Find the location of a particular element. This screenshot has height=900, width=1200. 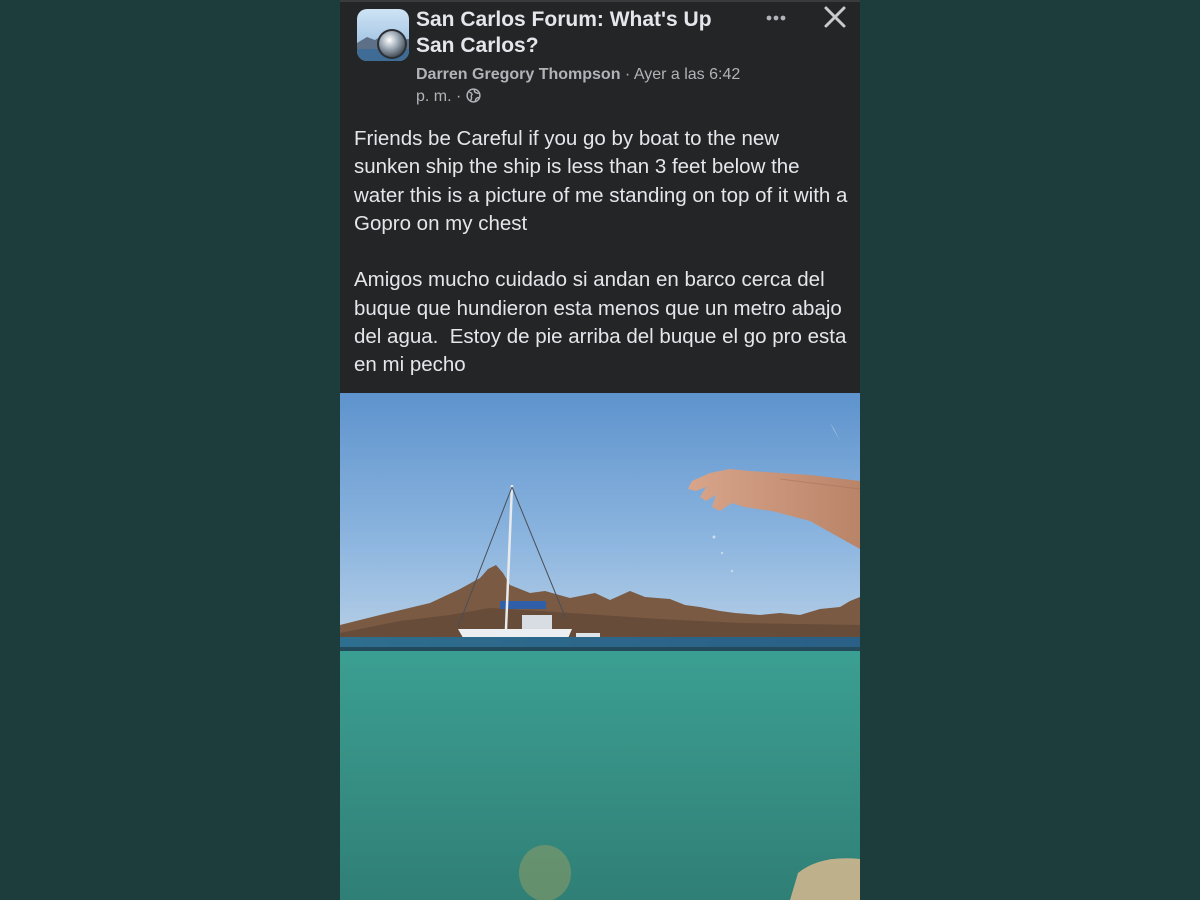

group-name: San Carlos Forum: What's Up San Carlos? is located at coordinates (581, 33).